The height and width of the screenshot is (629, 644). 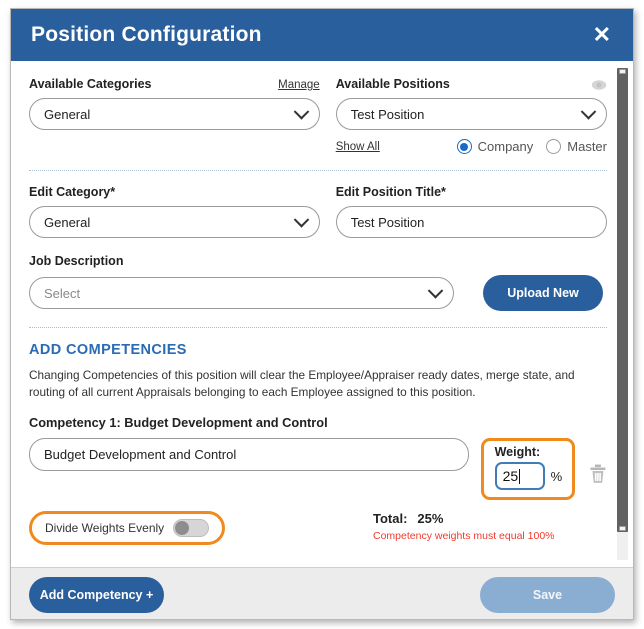 I want to click on content-scrollbar, so click(x=622, y=314).